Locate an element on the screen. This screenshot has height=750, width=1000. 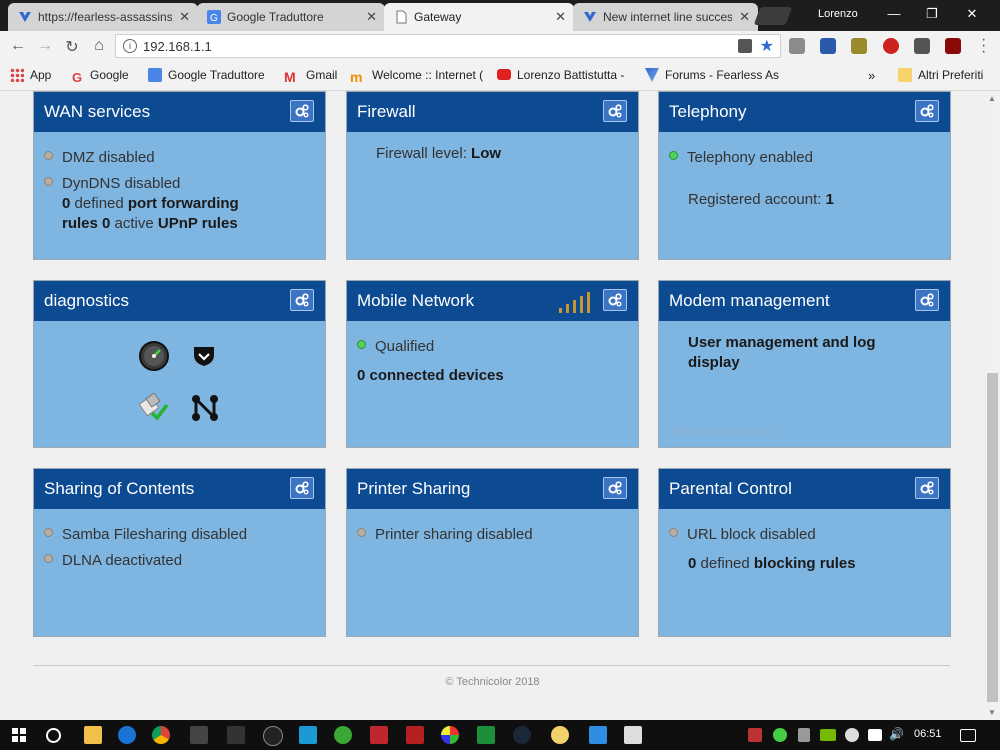
bookmark-extension-icon is located at coordinates (828, 46).